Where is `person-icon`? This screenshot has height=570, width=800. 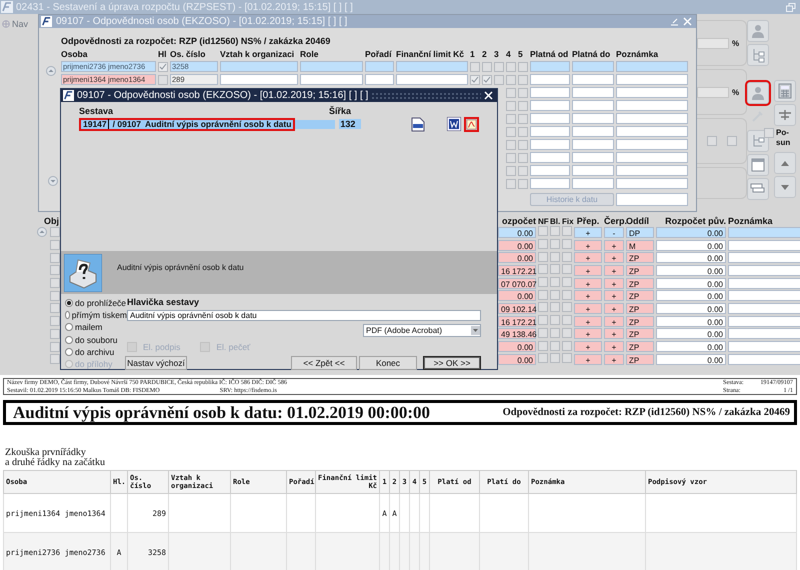
person-icon is located at coordinates (758, 31).